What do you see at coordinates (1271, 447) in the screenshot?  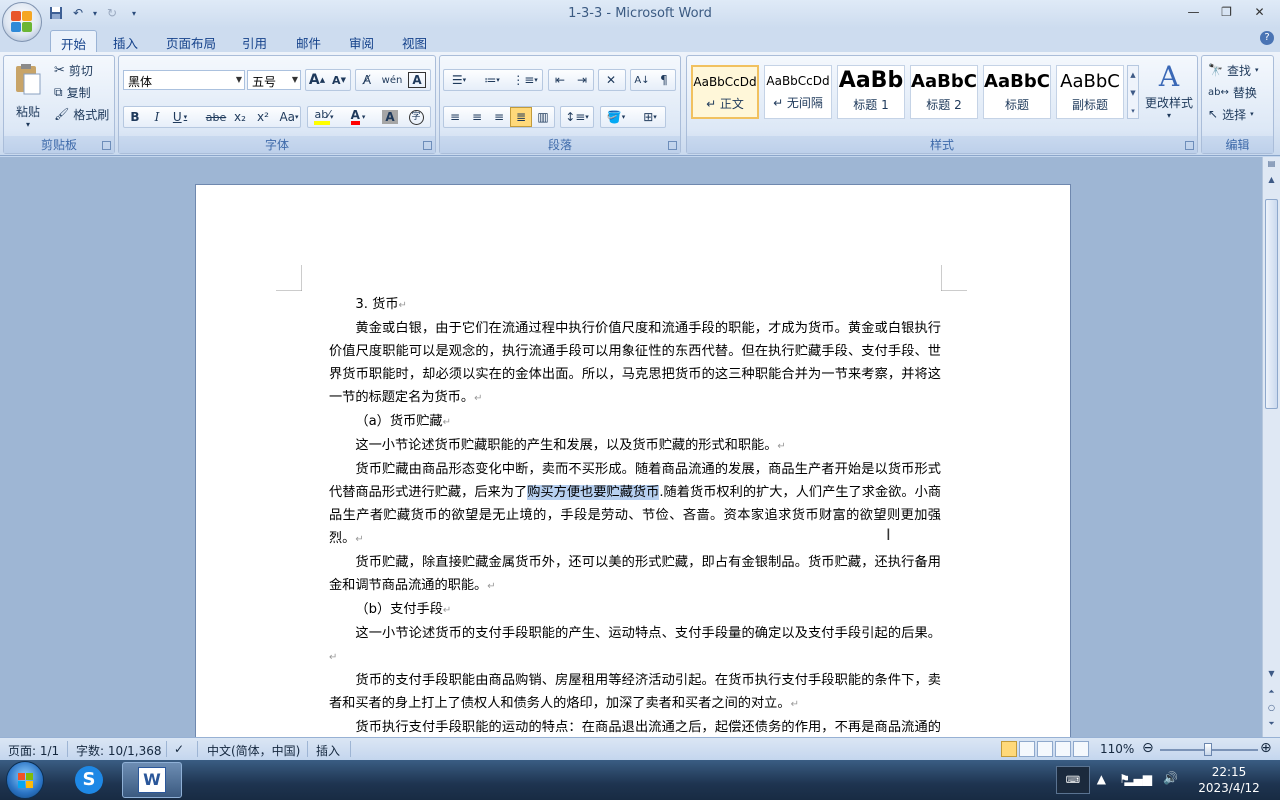 I see `vertical-scrollbar: ▤ ▲ ▼ ⏶ ○ ⏷` at bounding box center [1271, 447].